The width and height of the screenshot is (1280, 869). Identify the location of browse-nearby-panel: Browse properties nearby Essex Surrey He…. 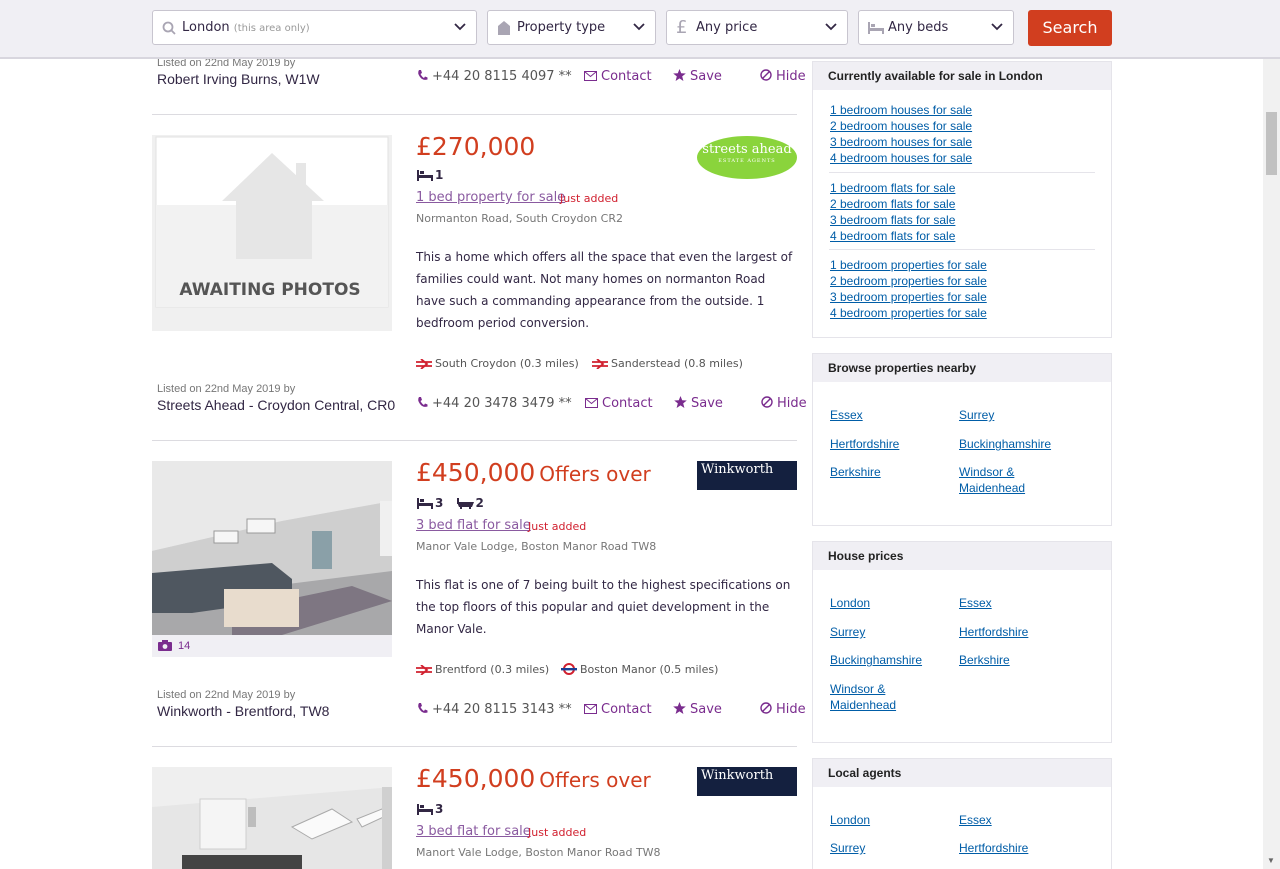
(962, 439).